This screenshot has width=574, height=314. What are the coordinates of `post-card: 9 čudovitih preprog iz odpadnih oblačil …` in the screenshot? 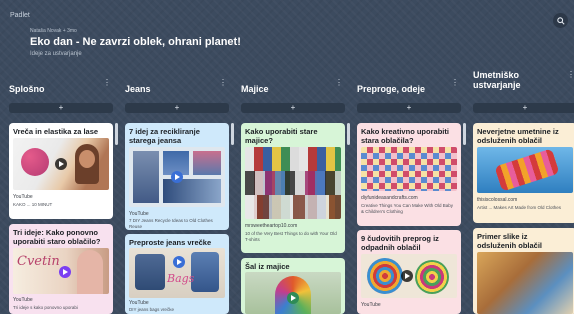 It's located at (409, 272).